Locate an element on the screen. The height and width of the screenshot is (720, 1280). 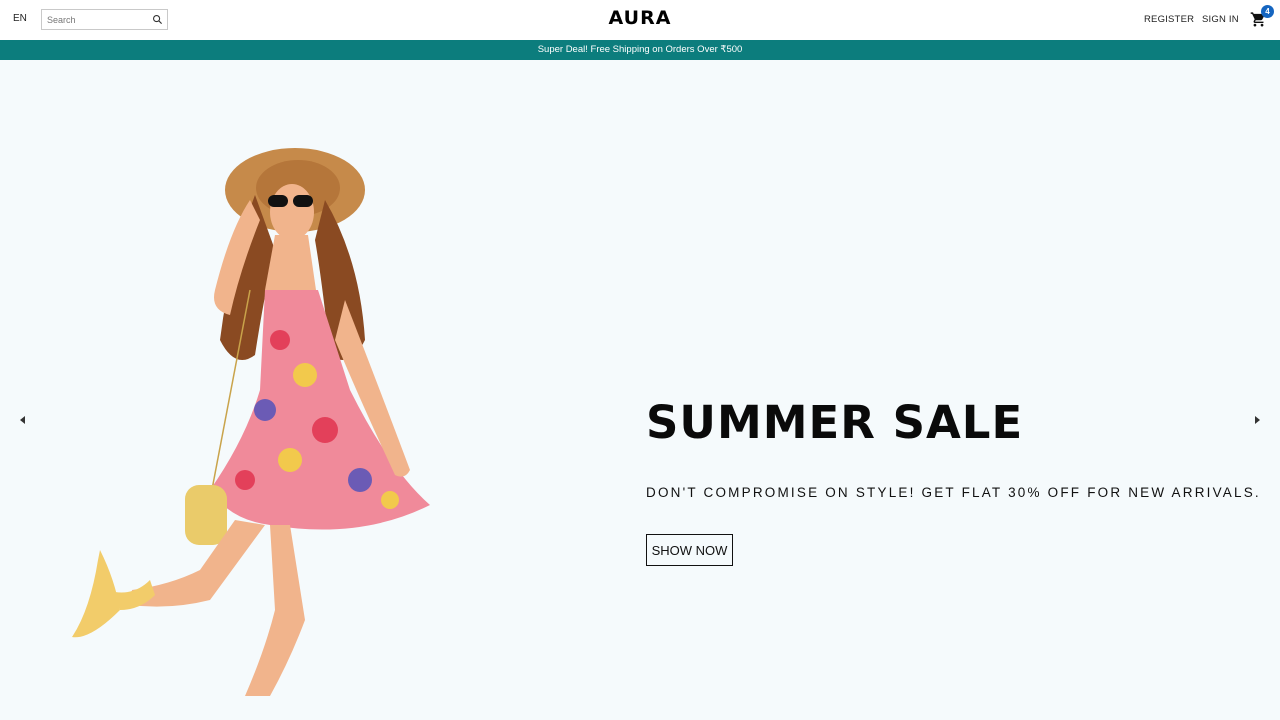
brand-logo: AURA is located at coordinates (640, 18).